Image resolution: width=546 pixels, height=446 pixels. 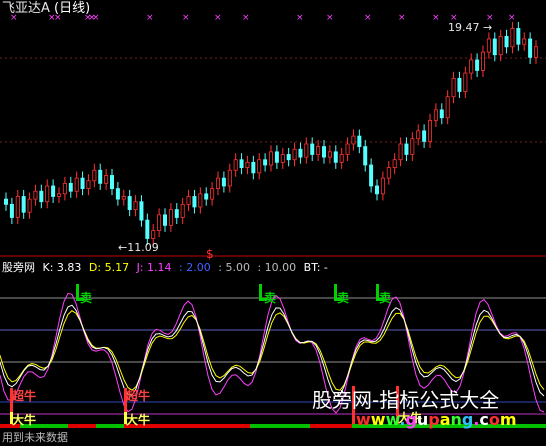 What do you see at coordinates (363, 419) in the screenshot?
I see `watermark-char: w` at bounding box center [363, 419].